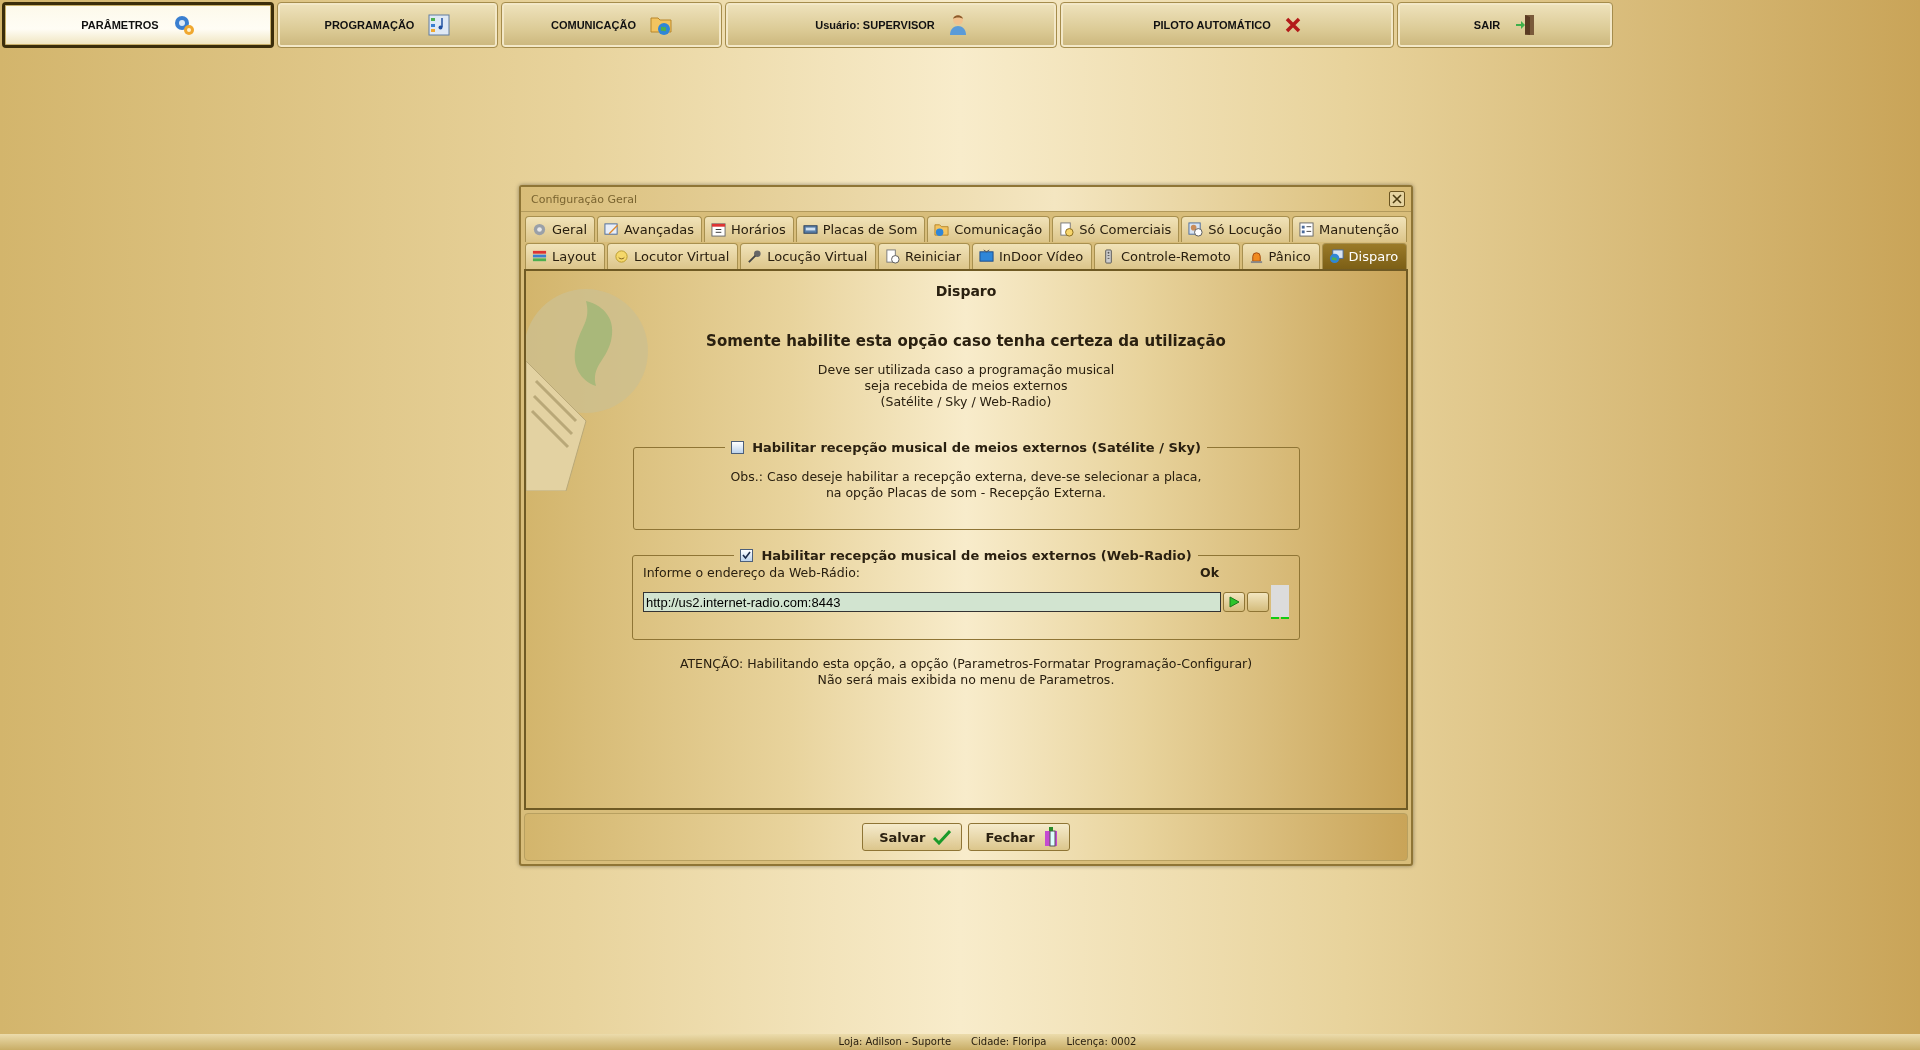 This screenshot has width=1920, height=1050. What do you see at coordinates (891, 25) in the screenshot?
I see `menu-button: Usuário: SUPERVISOR` at bounding box center [891, 25].